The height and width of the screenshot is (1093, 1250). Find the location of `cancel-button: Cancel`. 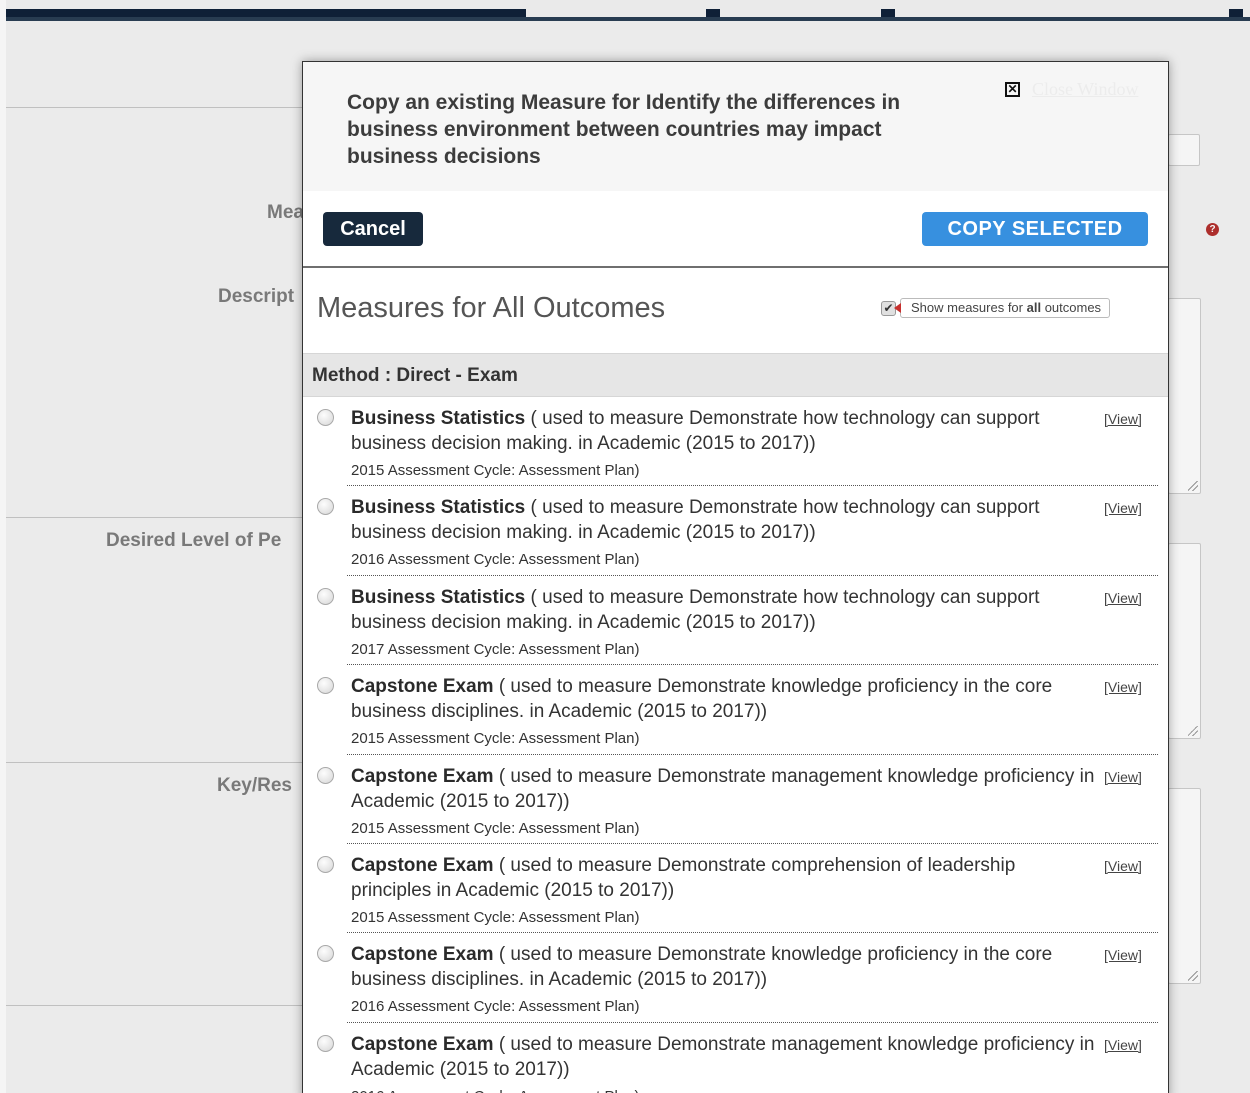

cancel-button: Cancel is located at coordinates (373, 229).